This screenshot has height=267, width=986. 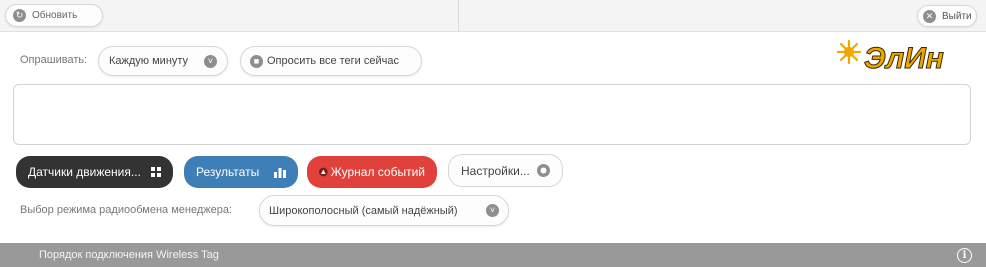 I want to click on poll-all-tags-button: ■ Опросить все теги сейчас, so click(x=331, y=61).